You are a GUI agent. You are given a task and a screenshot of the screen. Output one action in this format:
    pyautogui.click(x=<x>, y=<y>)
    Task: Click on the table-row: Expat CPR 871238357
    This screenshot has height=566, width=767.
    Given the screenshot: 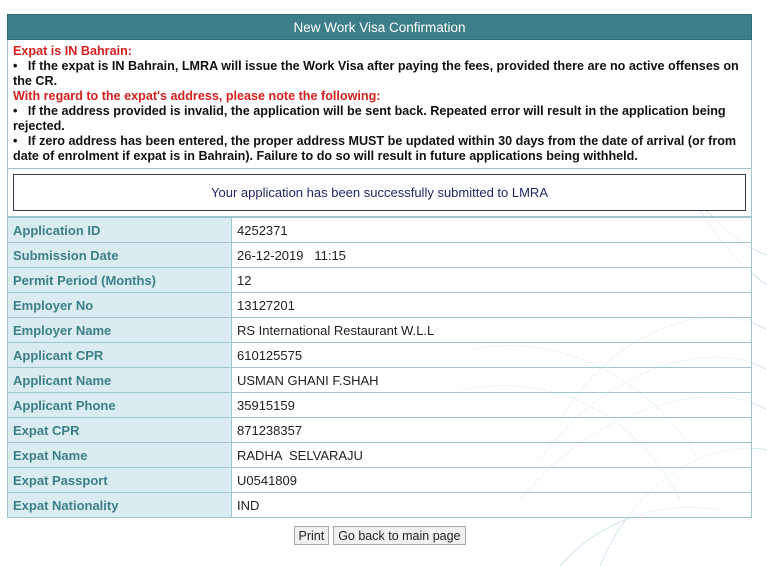 What is the action you would take?
    pyautogui.click(x=379, y=430)
    